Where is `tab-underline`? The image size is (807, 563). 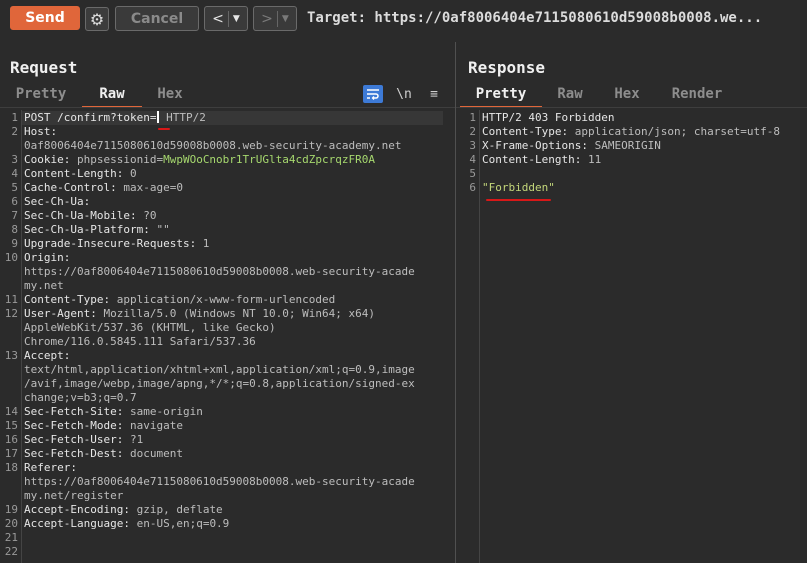
tab-underline is located at coordinates (631, 107).